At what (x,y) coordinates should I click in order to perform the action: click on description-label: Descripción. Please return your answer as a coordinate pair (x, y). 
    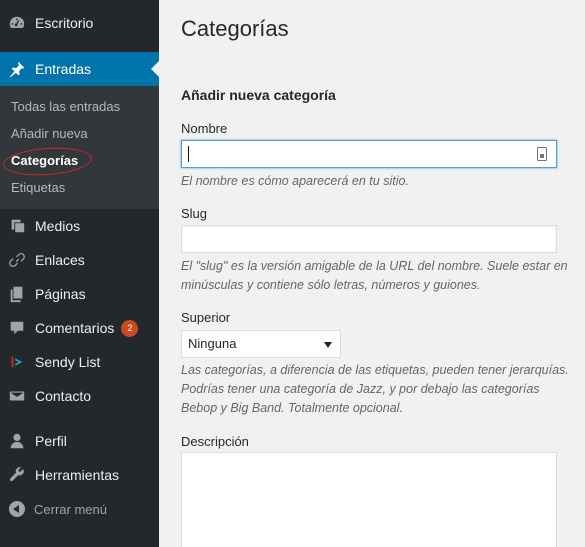
    Looking at the image, I should click on (215, 441).